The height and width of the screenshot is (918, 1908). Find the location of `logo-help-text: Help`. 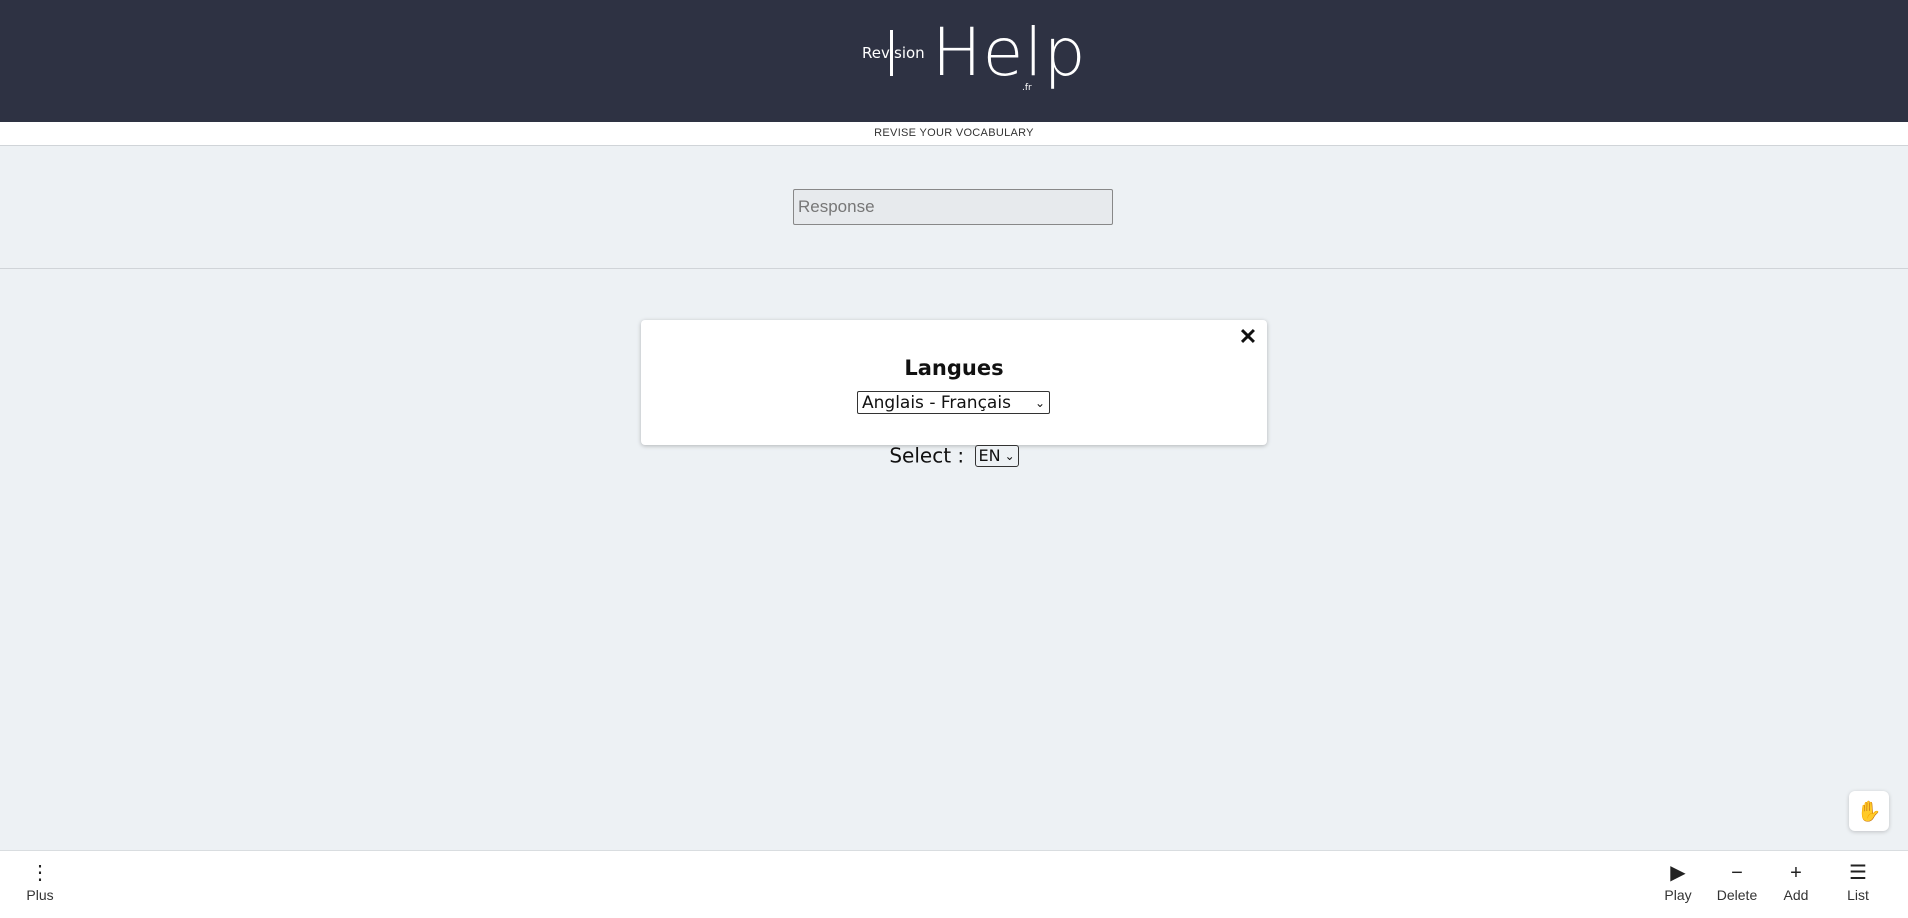

logo-help-text: Help is located at coordinates (1009, 52).